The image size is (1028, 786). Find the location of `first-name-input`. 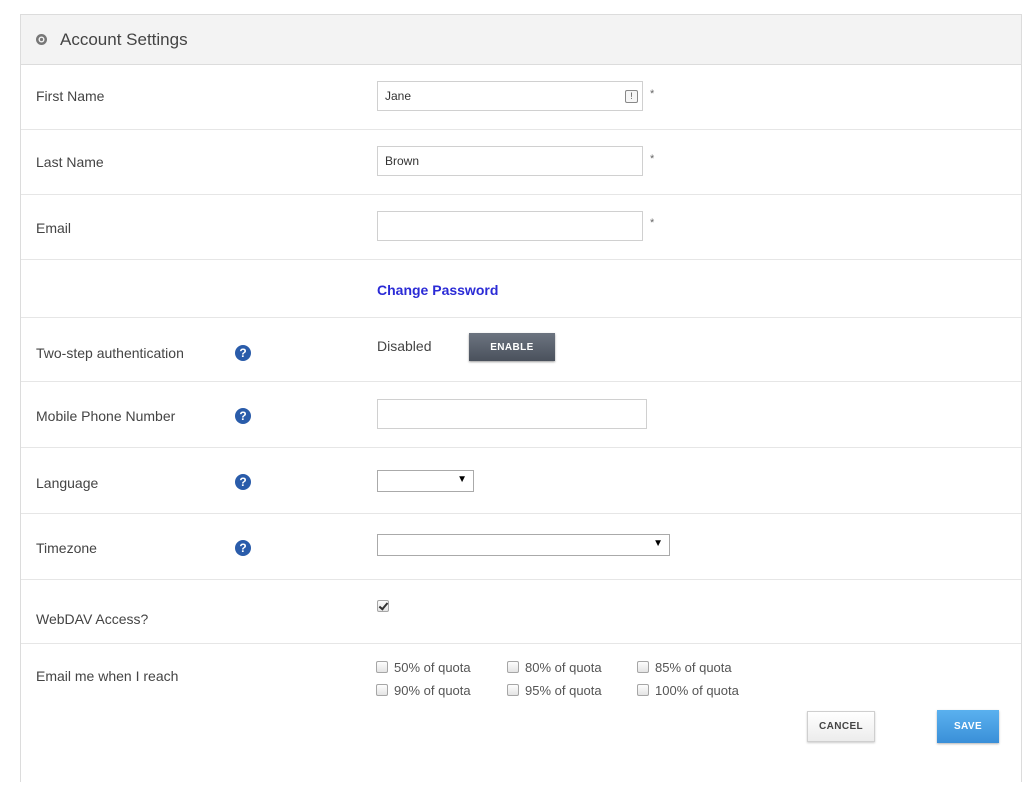

first-name-input is located at coordinates (510, 96).